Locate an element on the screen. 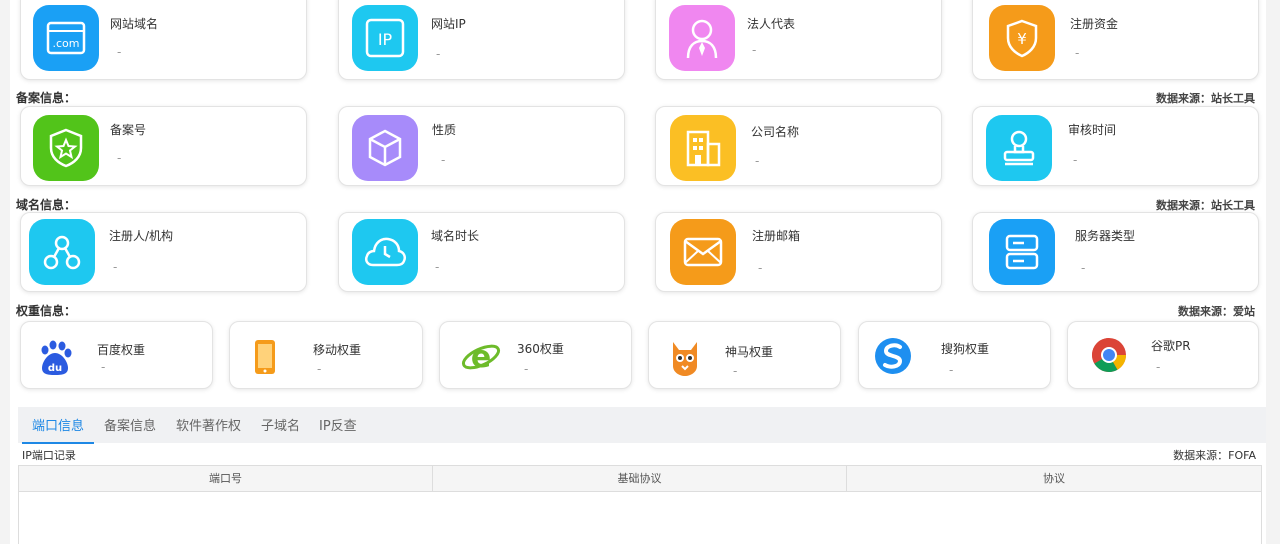 This screenshot has height=544, width=1280. left-edge is located at coordinates (5, 272).